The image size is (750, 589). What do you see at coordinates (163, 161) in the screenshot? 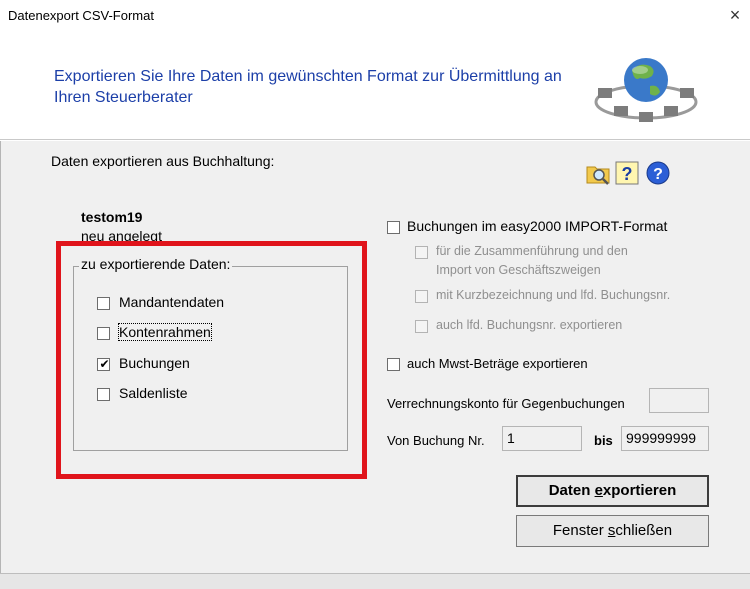
I see `source-label: Daten exportieren aus Buchhaltung:` at bounding box center [163, 161].